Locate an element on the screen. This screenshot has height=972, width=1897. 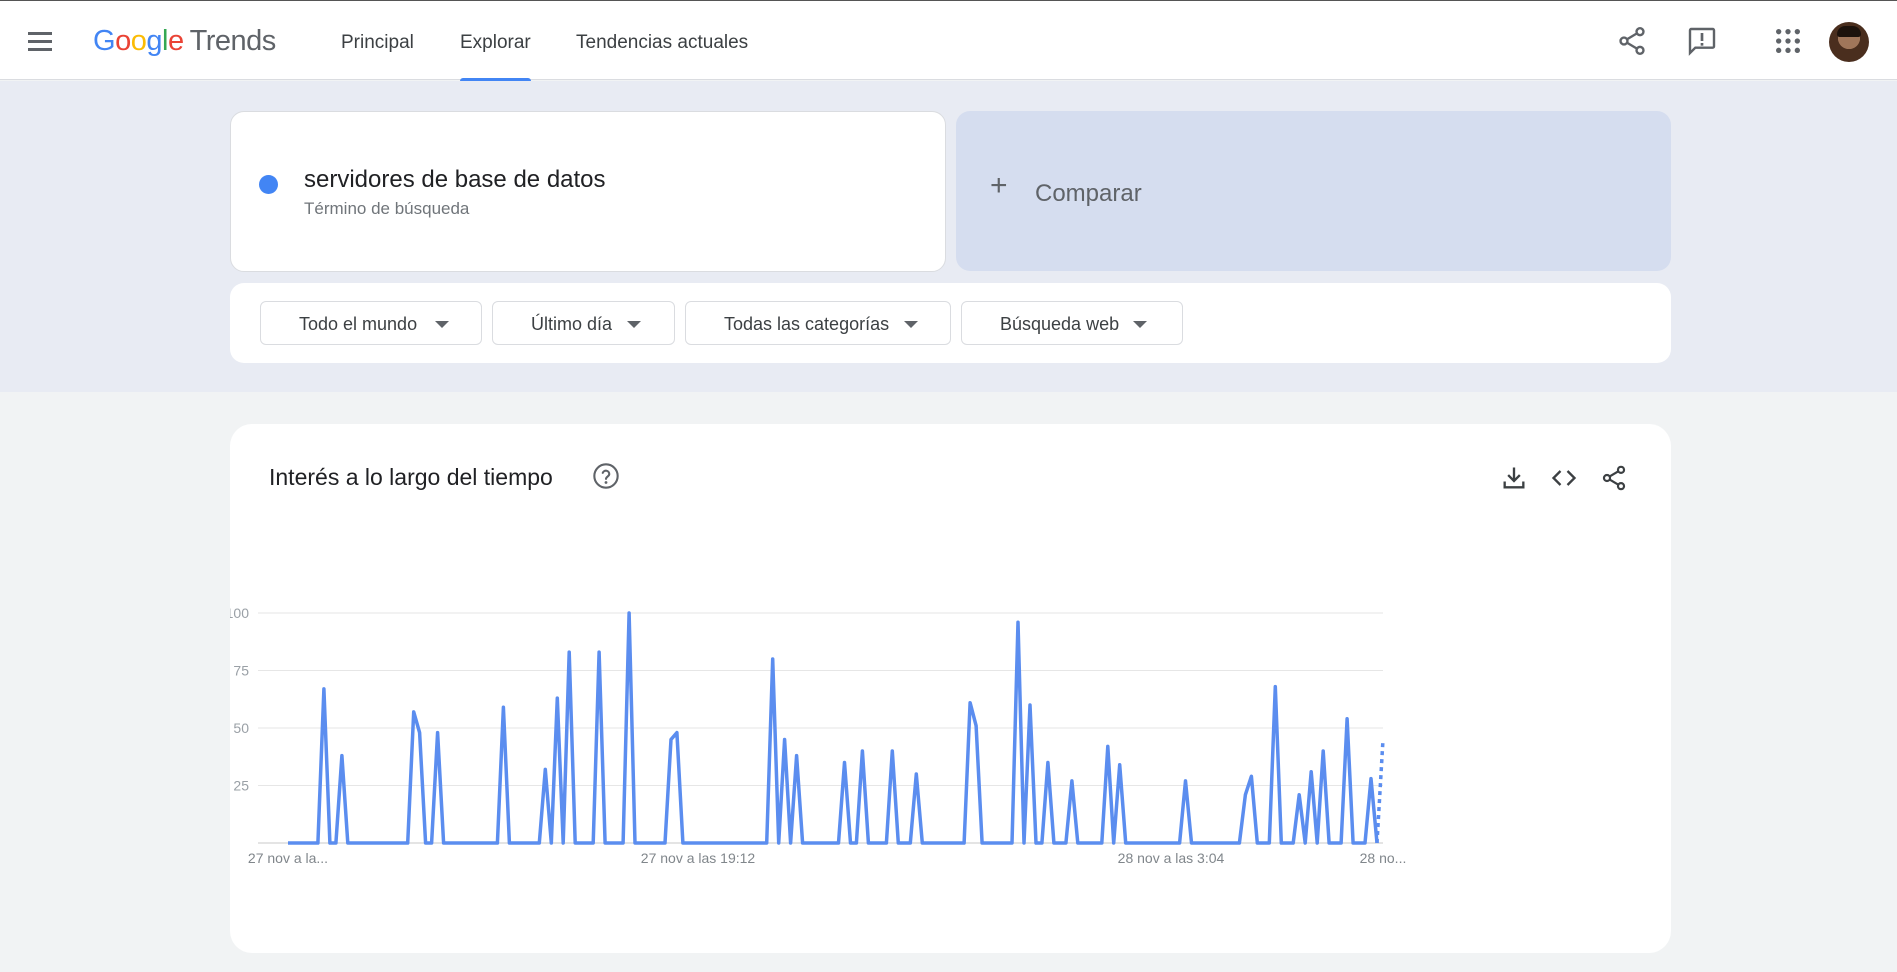
x-tick-label: 28 nov a las 3:04 is located at coordinates (1171, 858).